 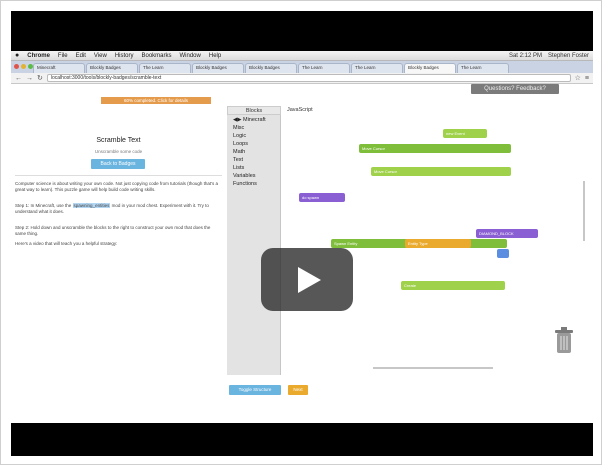 I want to click on menu-bookmarks: Bookmarks, so click(x=157, y=56).